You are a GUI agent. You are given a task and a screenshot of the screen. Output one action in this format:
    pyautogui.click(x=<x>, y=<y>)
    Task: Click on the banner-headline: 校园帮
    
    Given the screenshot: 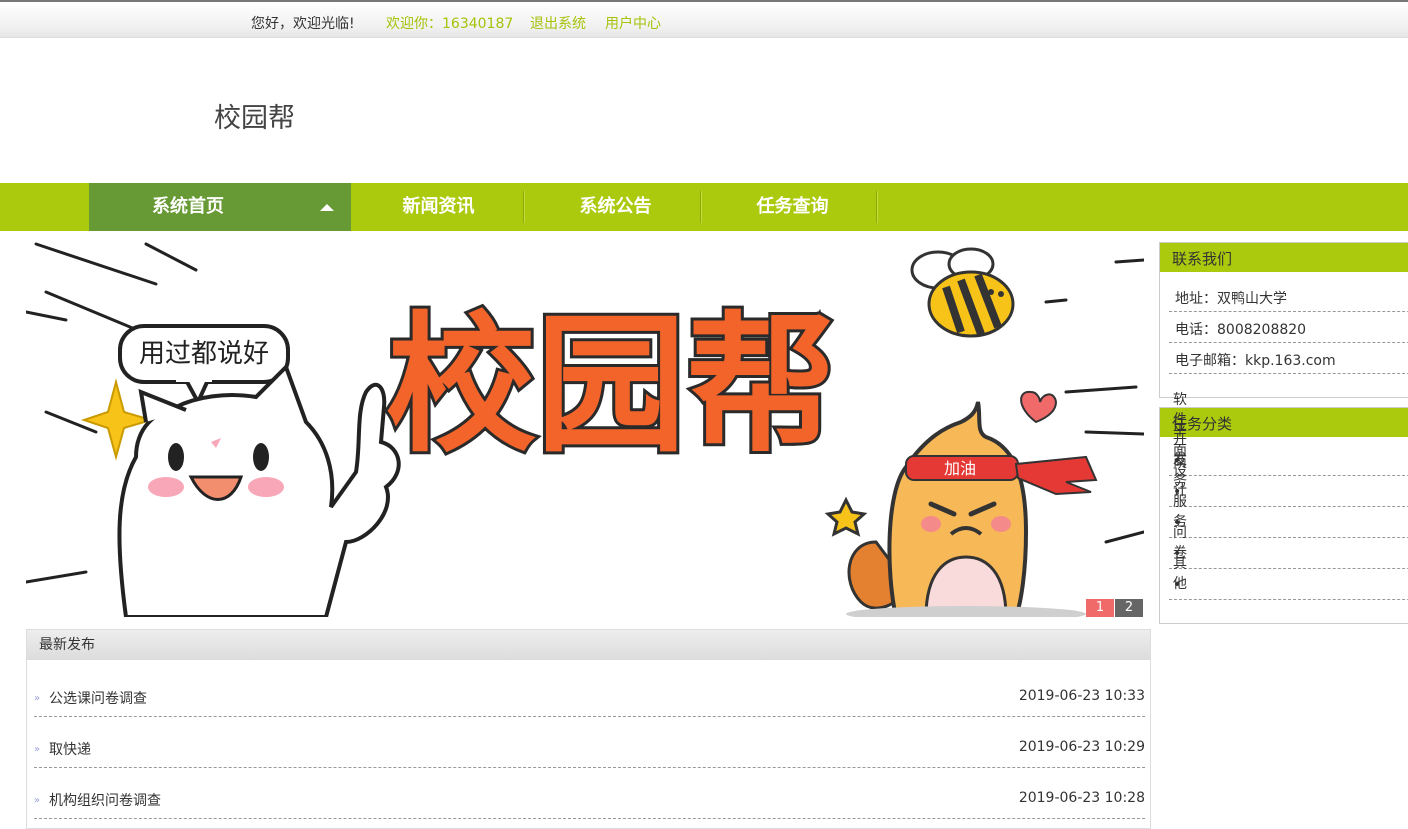 What is the action you would take?
    pyautogui.click(x=611, y=386)
    